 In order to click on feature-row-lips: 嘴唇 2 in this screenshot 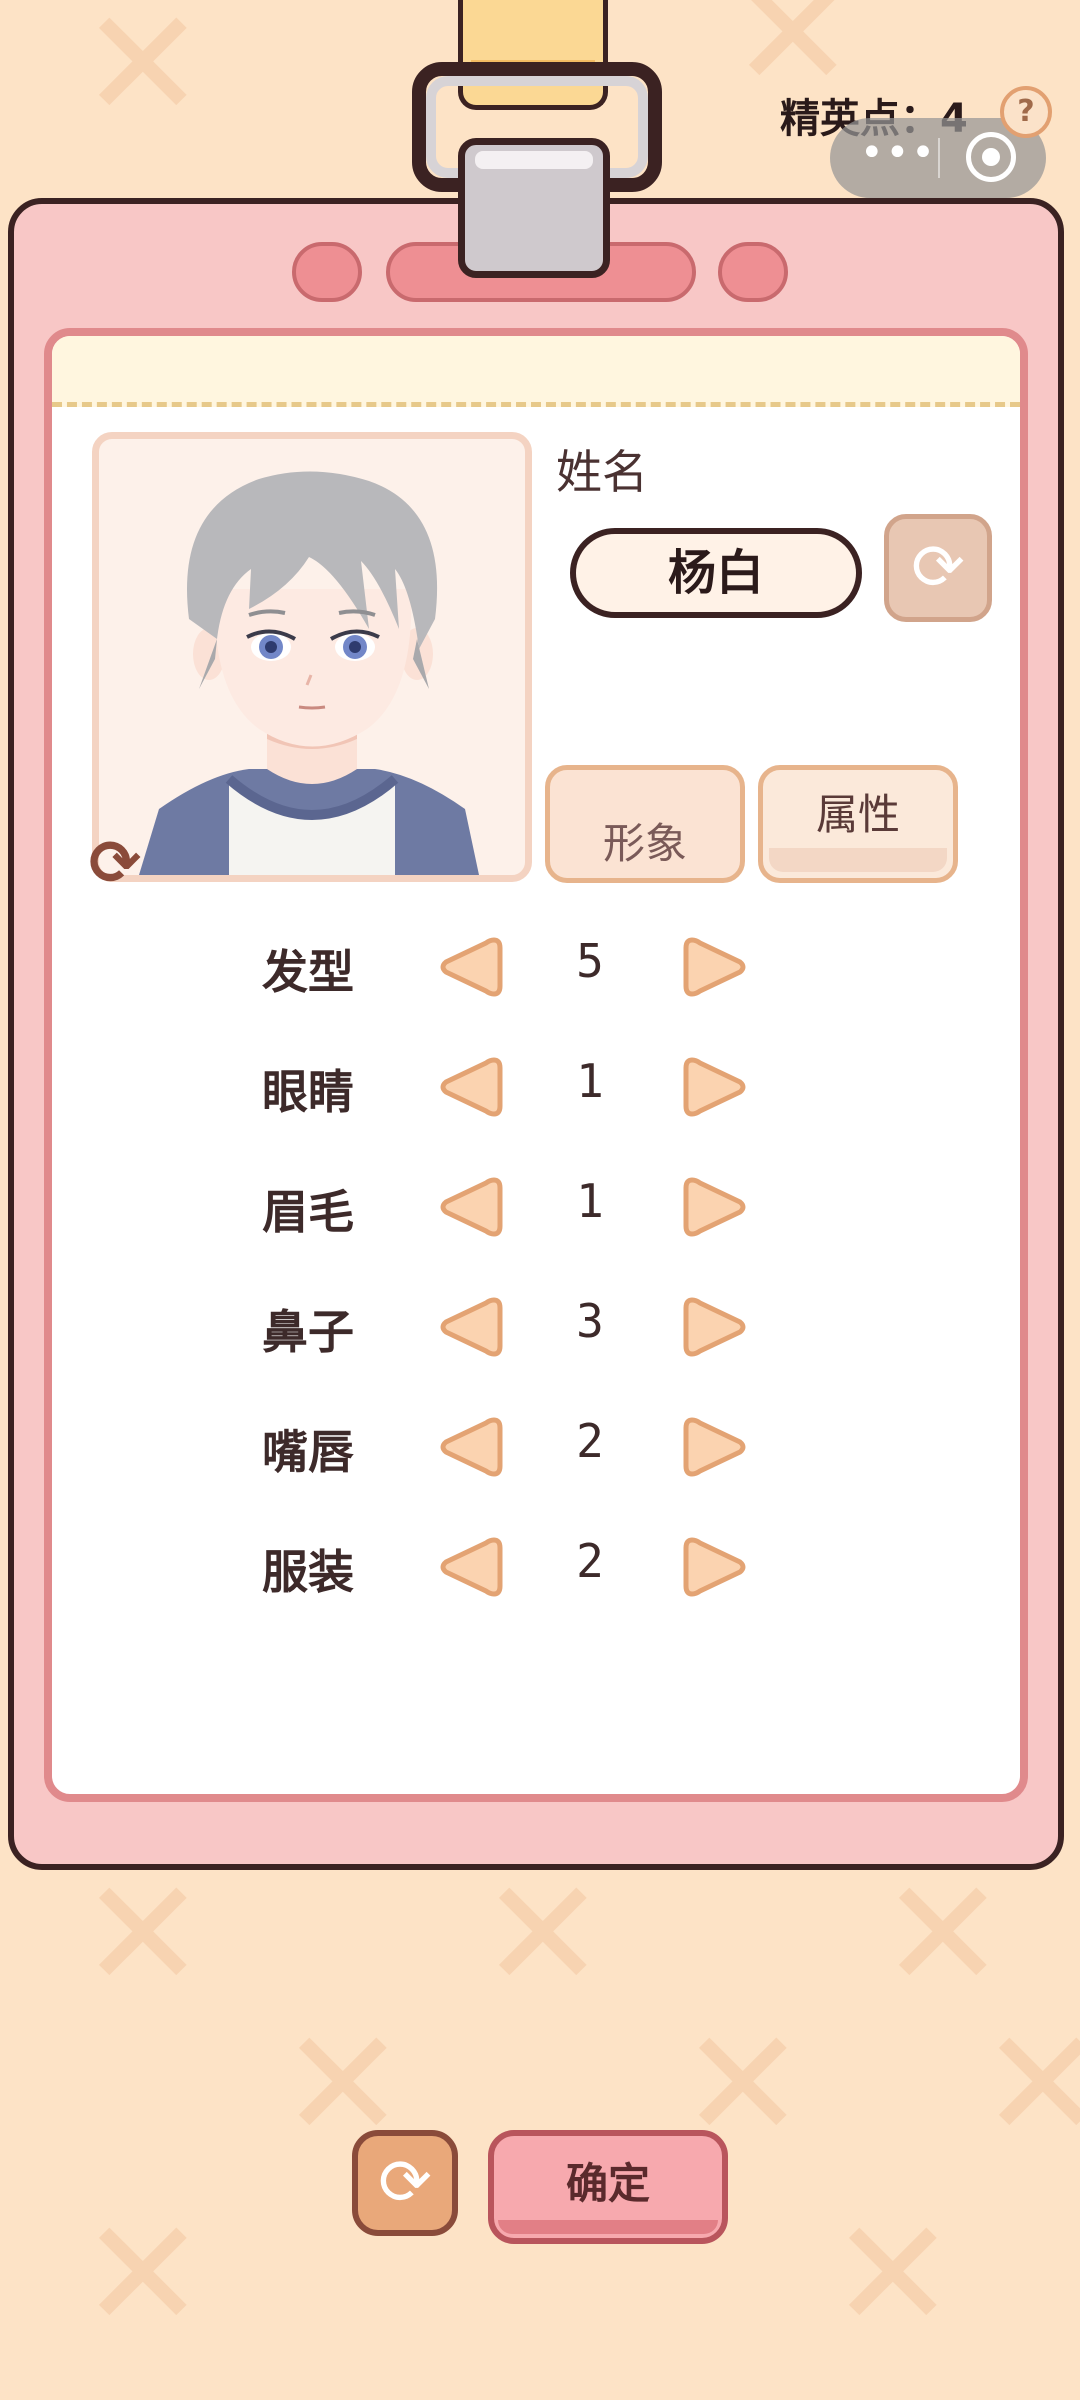, I will do `click(540, 1447)`.